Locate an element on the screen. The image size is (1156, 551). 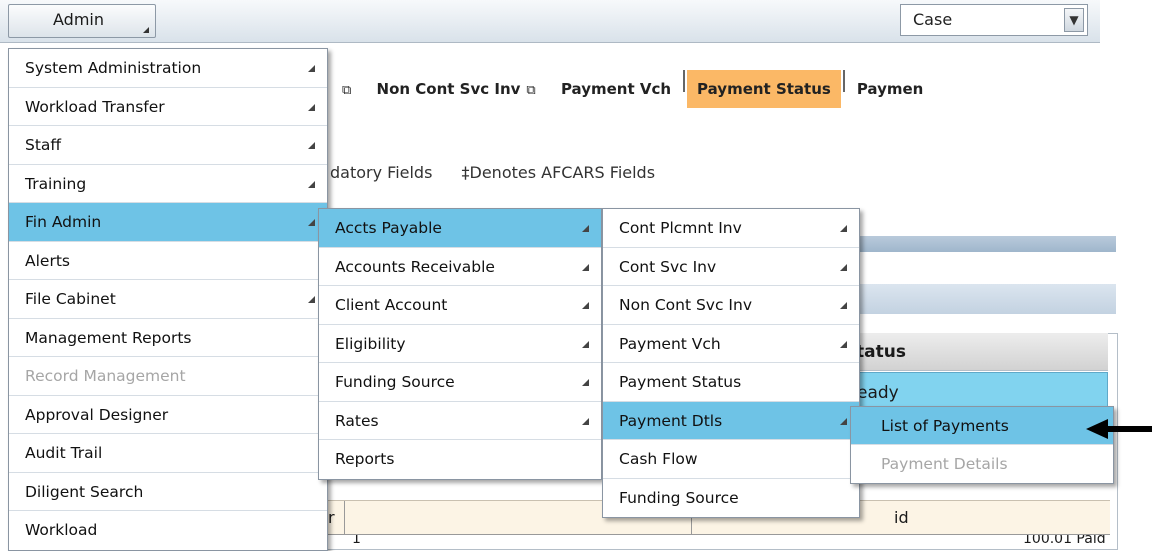
field-legend: datory Fields ‡Denotes AFCARS Fields is located at coordinates (504, 172).